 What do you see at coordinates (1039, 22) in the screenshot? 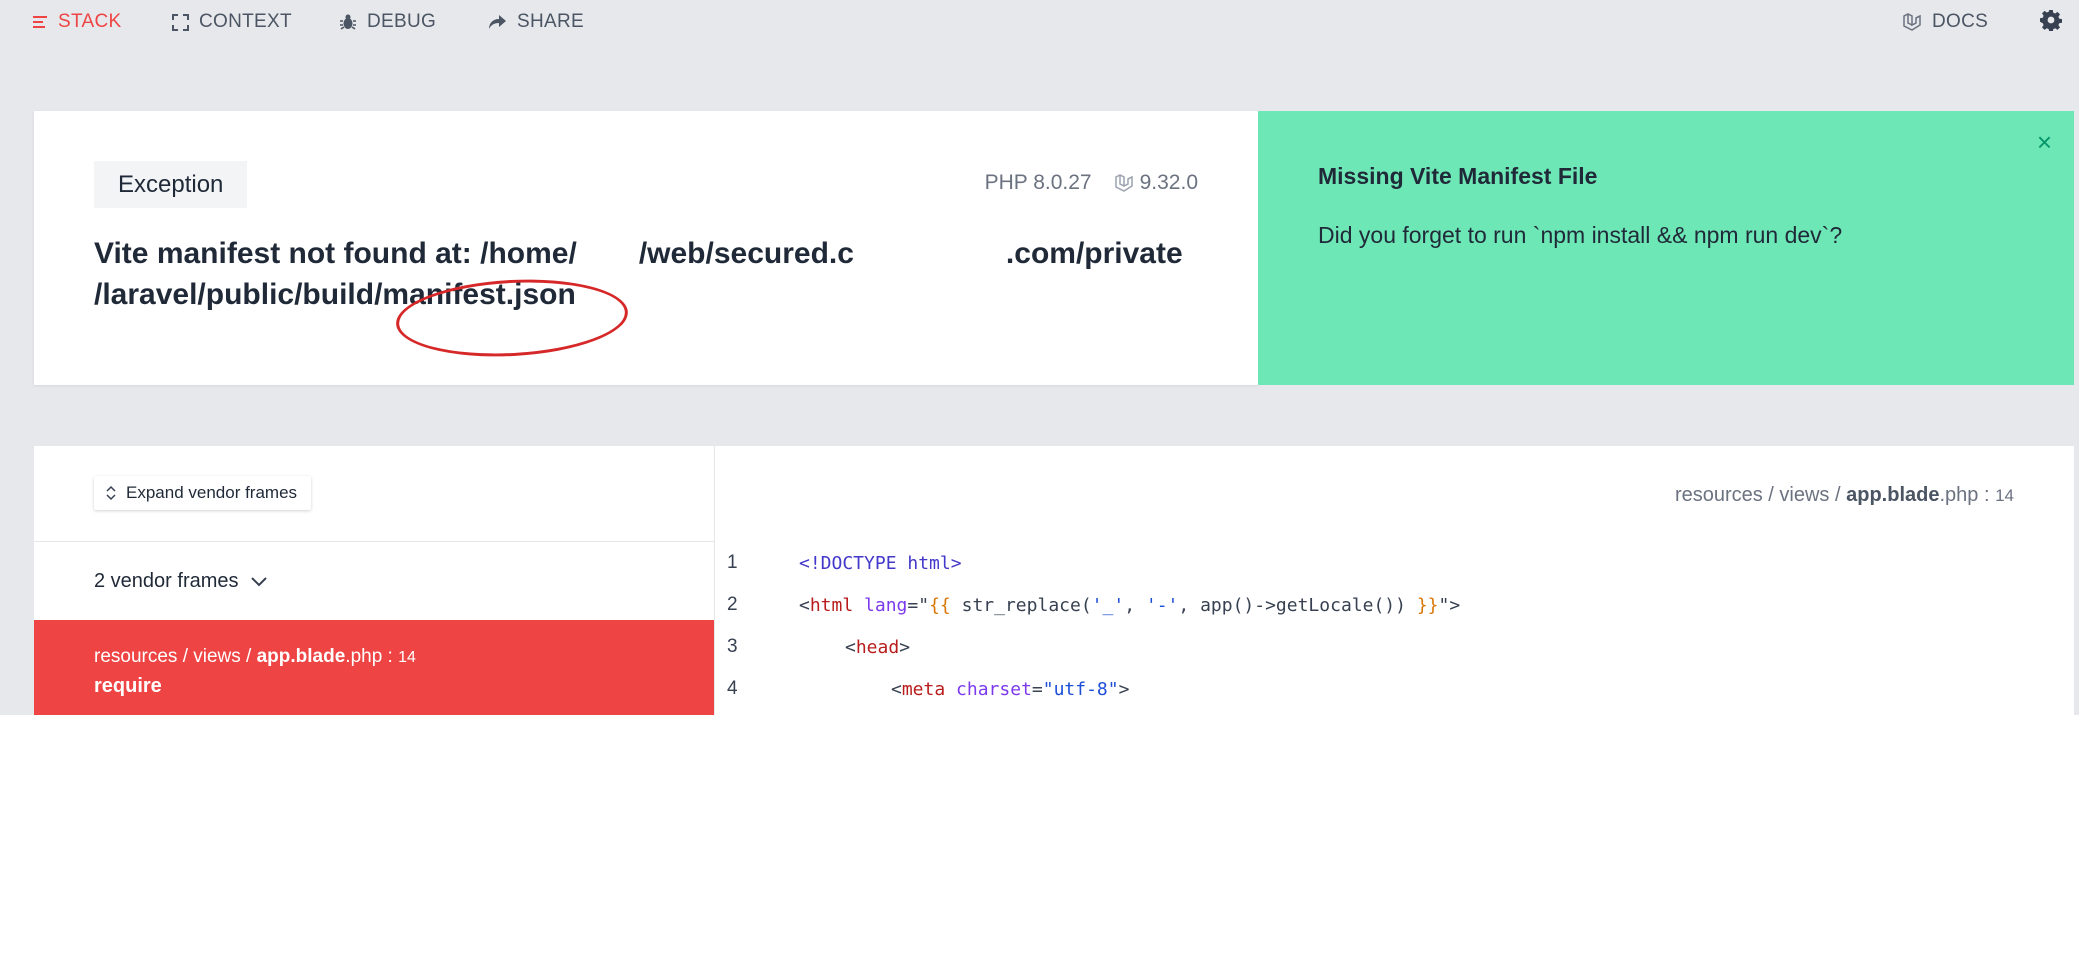
I see `top-nav: STACK CONTEXT DEBUG SHARE DOCS` at bounding box center [1039, 22].